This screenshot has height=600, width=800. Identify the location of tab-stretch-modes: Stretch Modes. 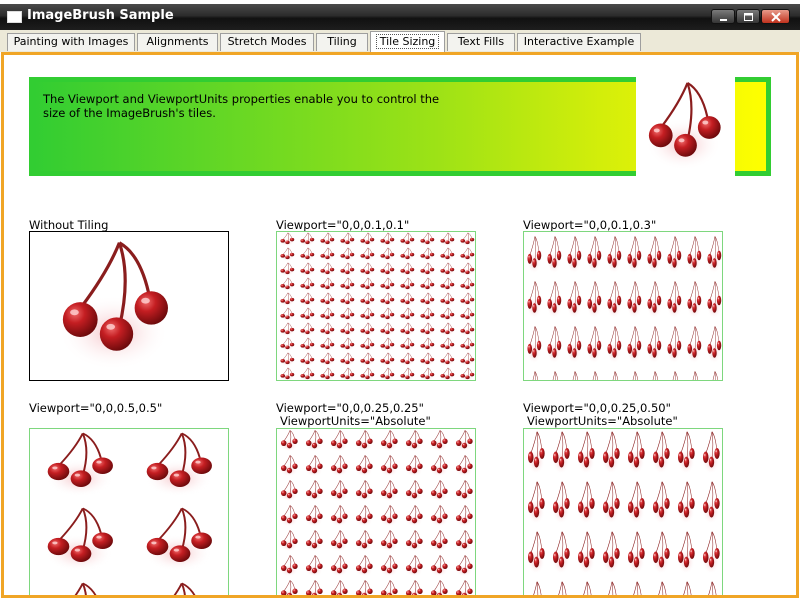
(267, 42).